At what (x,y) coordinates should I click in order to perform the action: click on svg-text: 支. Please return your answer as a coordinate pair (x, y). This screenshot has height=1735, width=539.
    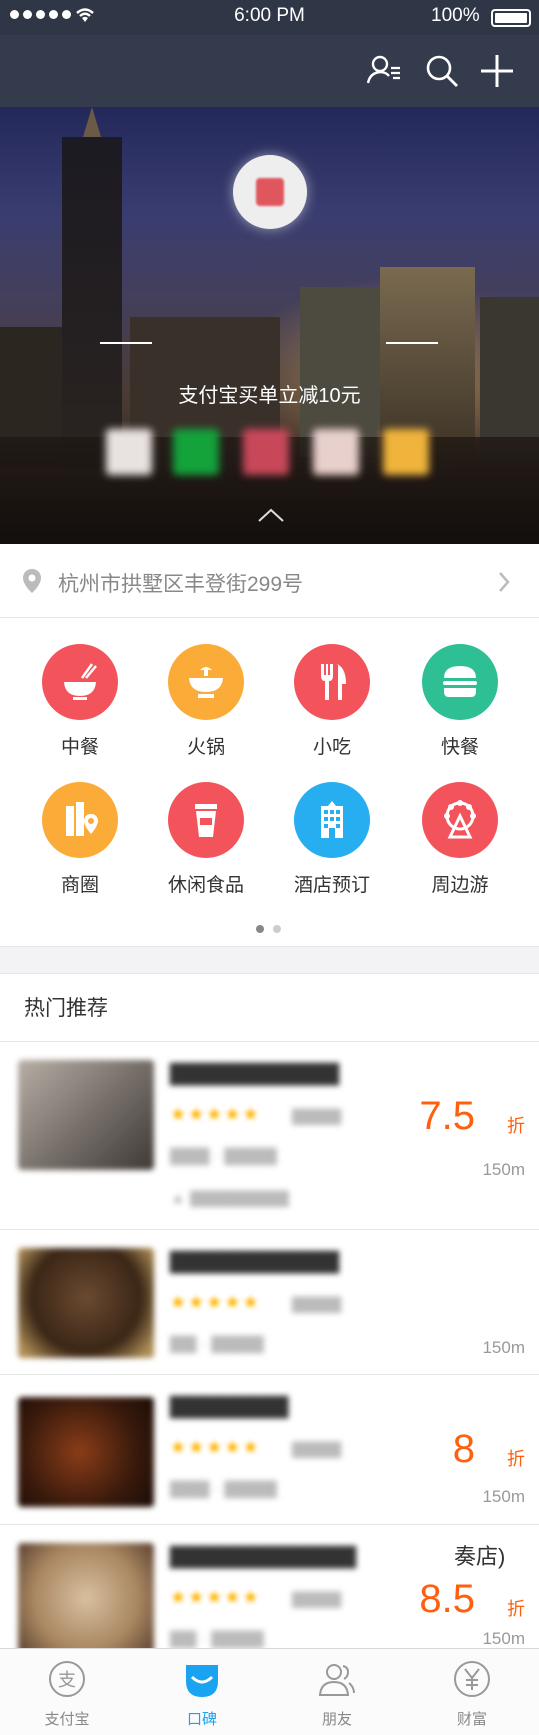
    Looking at the image, I should click on (67, 1680).